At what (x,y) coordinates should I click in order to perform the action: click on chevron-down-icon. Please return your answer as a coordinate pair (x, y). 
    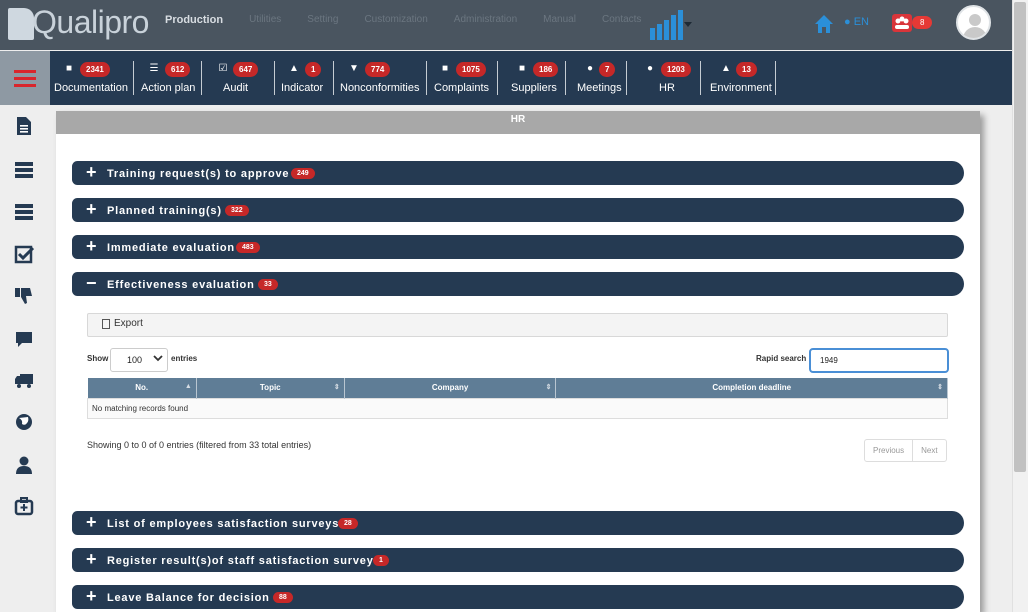
    Looking at the image, I should click on (158, 358).